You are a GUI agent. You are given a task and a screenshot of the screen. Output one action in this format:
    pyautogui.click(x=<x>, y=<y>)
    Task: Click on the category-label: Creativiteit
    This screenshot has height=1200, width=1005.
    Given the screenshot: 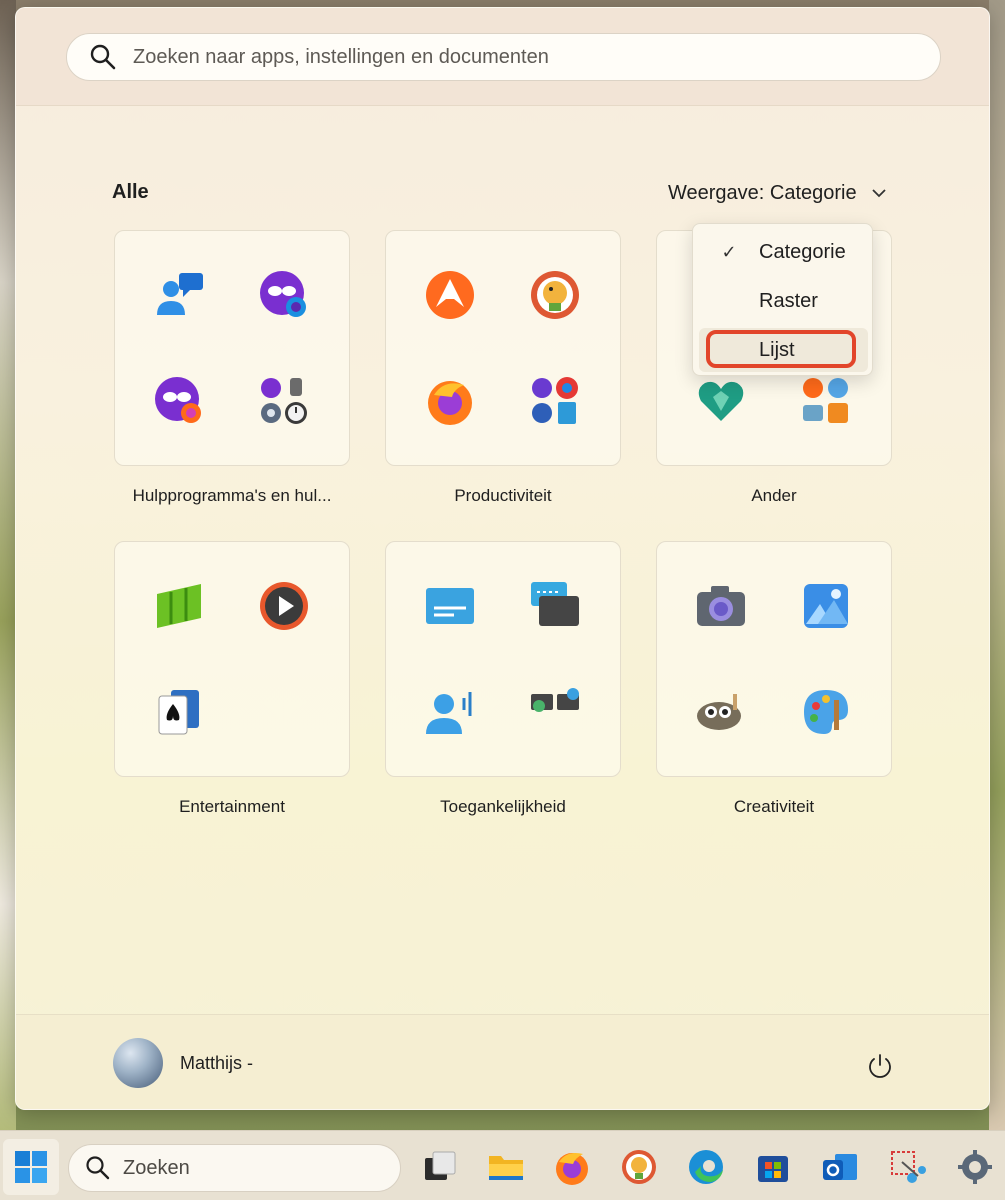 What is the action you would take?
    pyautogui.click(x=774, y=806)
    